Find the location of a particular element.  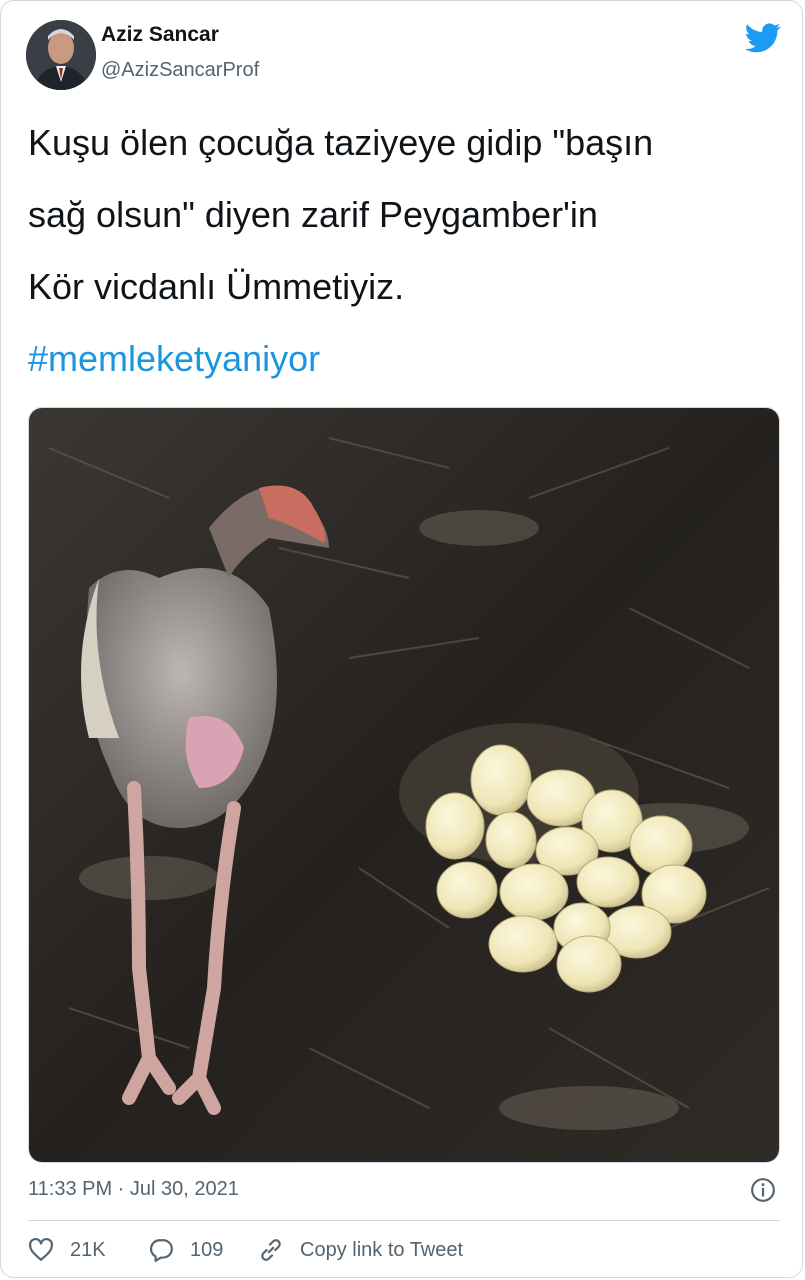

tweet-timestamp: 11:33 PM · Jul 30, 2021 is located at coordinates (133, 1189).